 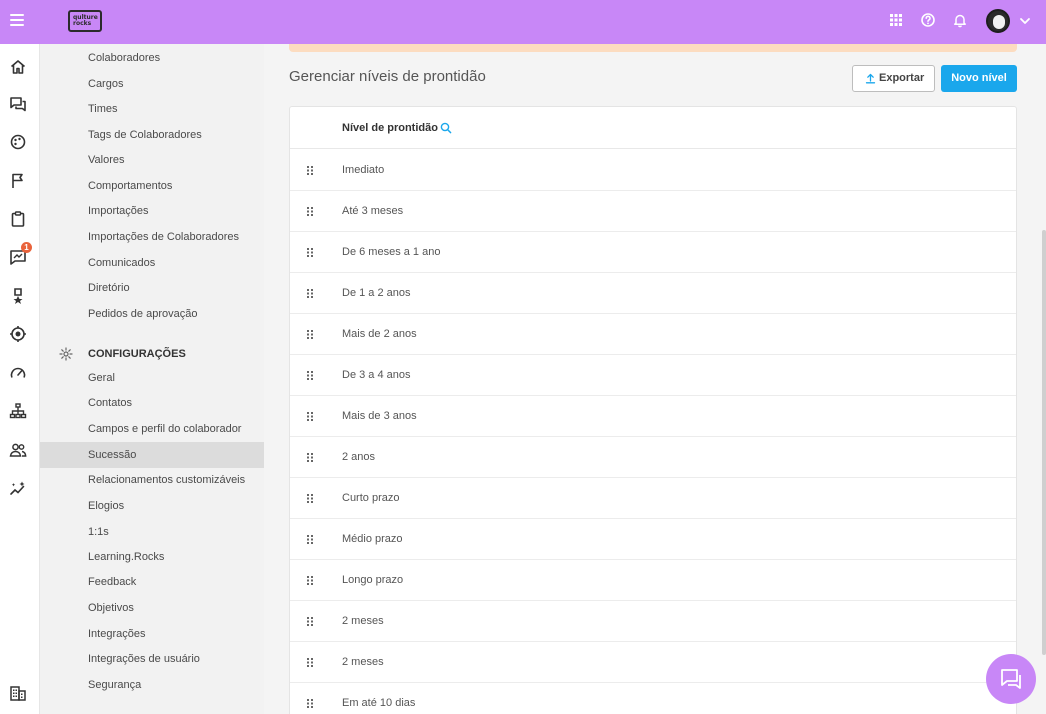 What do you see at coordinates (371, 498) in the screenshot?
I see `readiness-level-name: Curto prazo` at bounding box center [371, 498].